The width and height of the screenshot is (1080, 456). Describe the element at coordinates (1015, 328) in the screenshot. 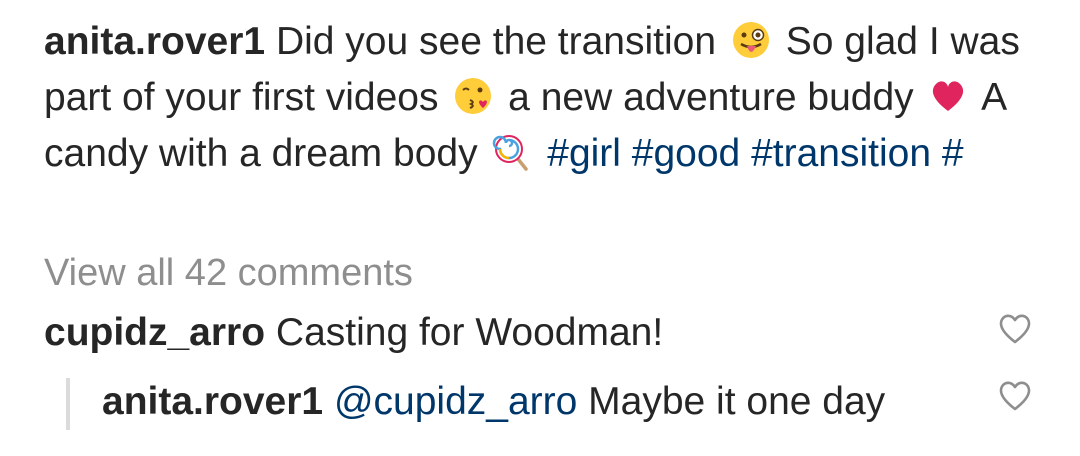

I see `like-comment-heart-icon` at that location.